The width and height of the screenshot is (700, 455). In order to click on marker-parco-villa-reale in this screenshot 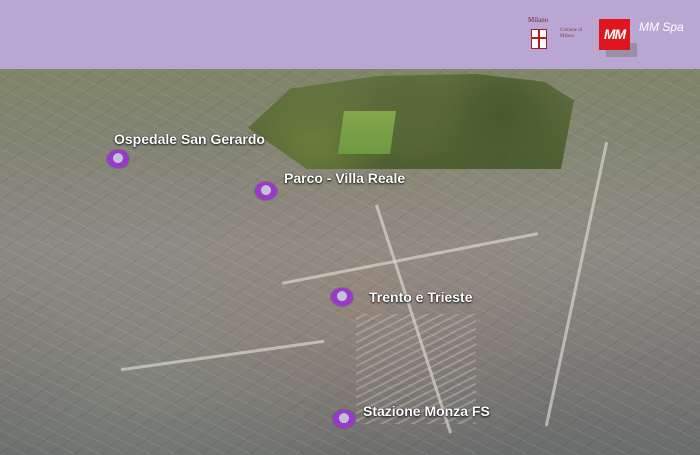, I will do `click(266, 191)`.